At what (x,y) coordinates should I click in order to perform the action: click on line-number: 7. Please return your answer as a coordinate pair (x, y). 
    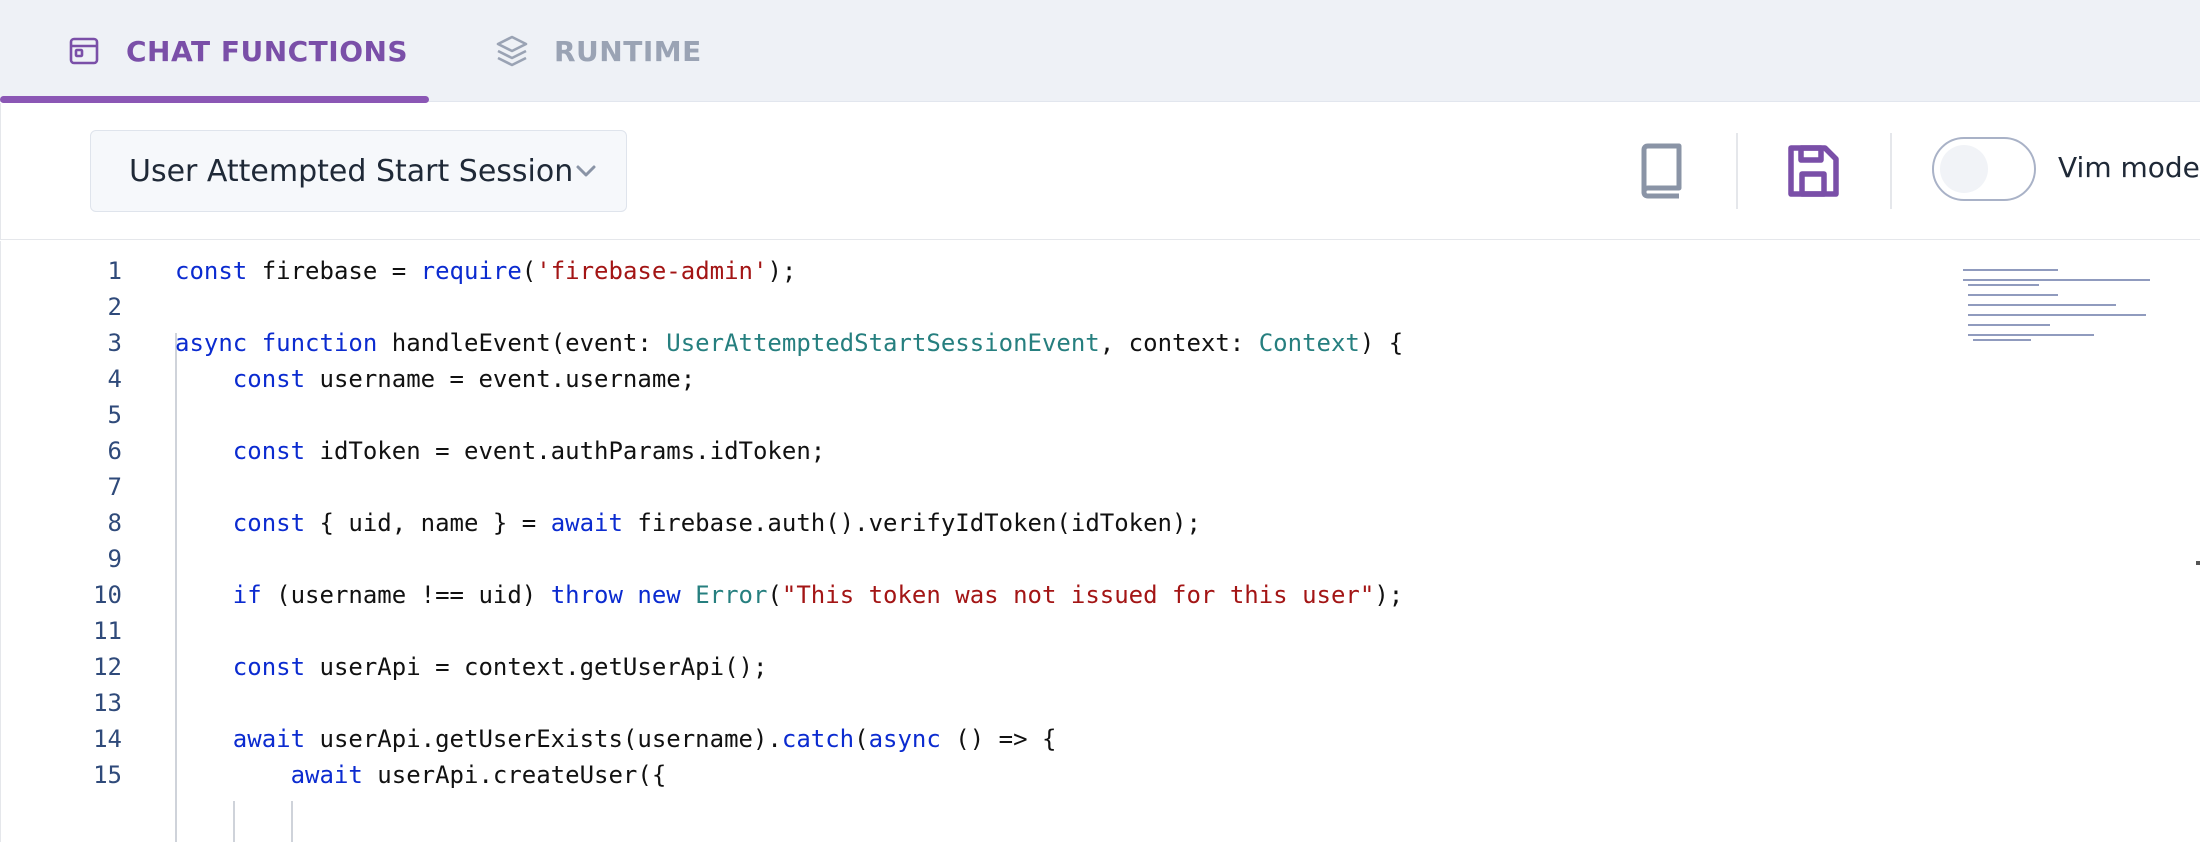
    Looking at the image, I should click on (114, 487).